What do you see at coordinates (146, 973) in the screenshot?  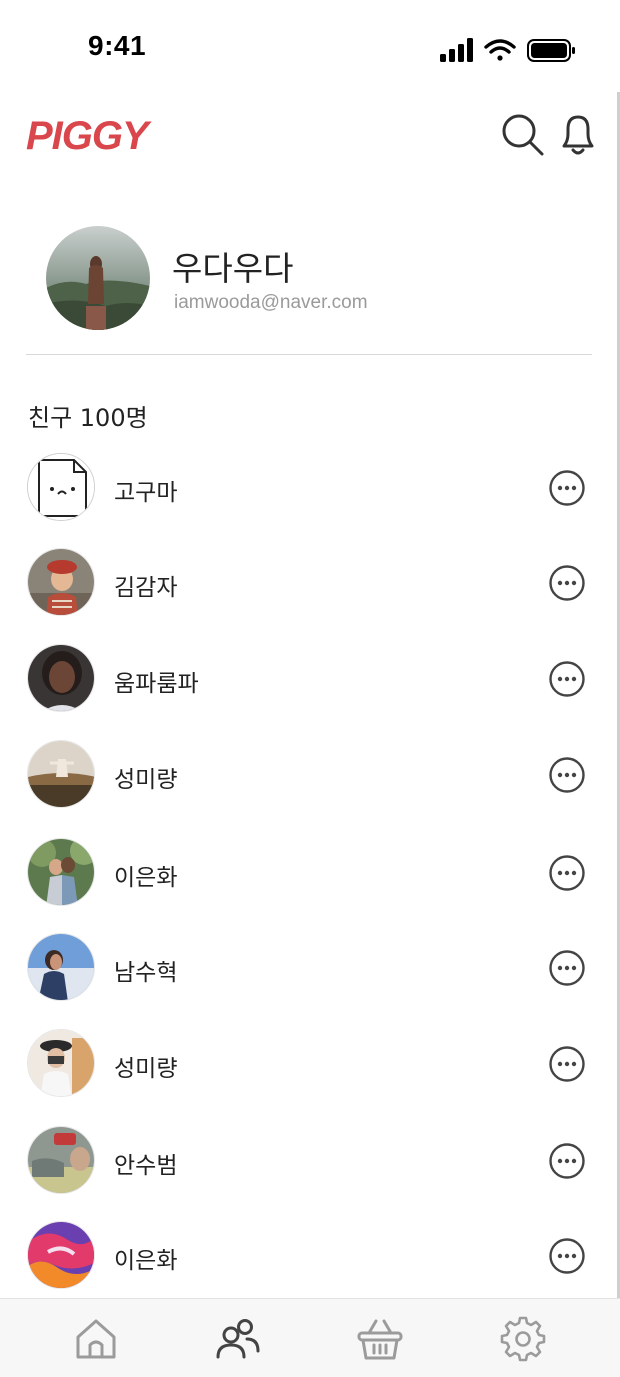 I see `friend-name: 남수혁` at bounding box center [146, 973].